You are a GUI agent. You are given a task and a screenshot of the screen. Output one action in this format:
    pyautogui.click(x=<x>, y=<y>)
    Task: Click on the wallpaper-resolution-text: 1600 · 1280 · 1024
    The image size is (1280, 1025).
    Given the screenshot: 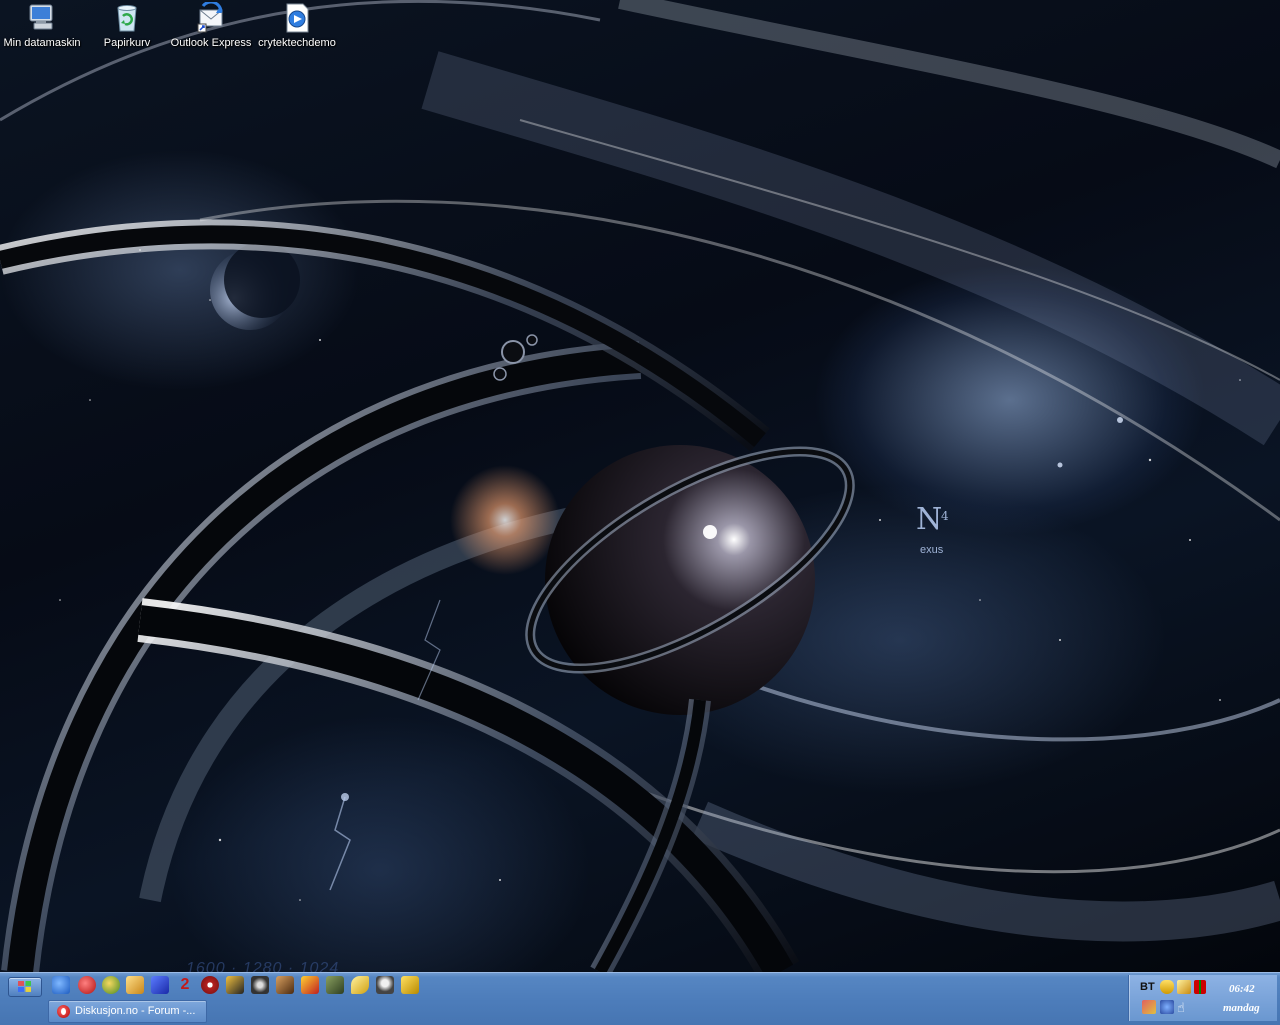 What is the action you would take?
    pyautogui.click(x=263, y=966)
    